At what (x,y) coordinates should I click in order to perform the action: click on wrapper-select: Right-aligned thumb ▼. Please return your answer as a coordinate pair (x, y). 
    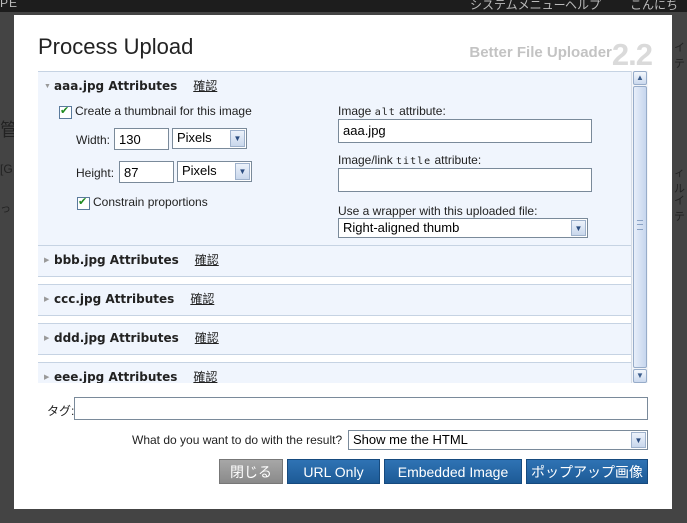
    Looking at the image, I should click on (463, 228).